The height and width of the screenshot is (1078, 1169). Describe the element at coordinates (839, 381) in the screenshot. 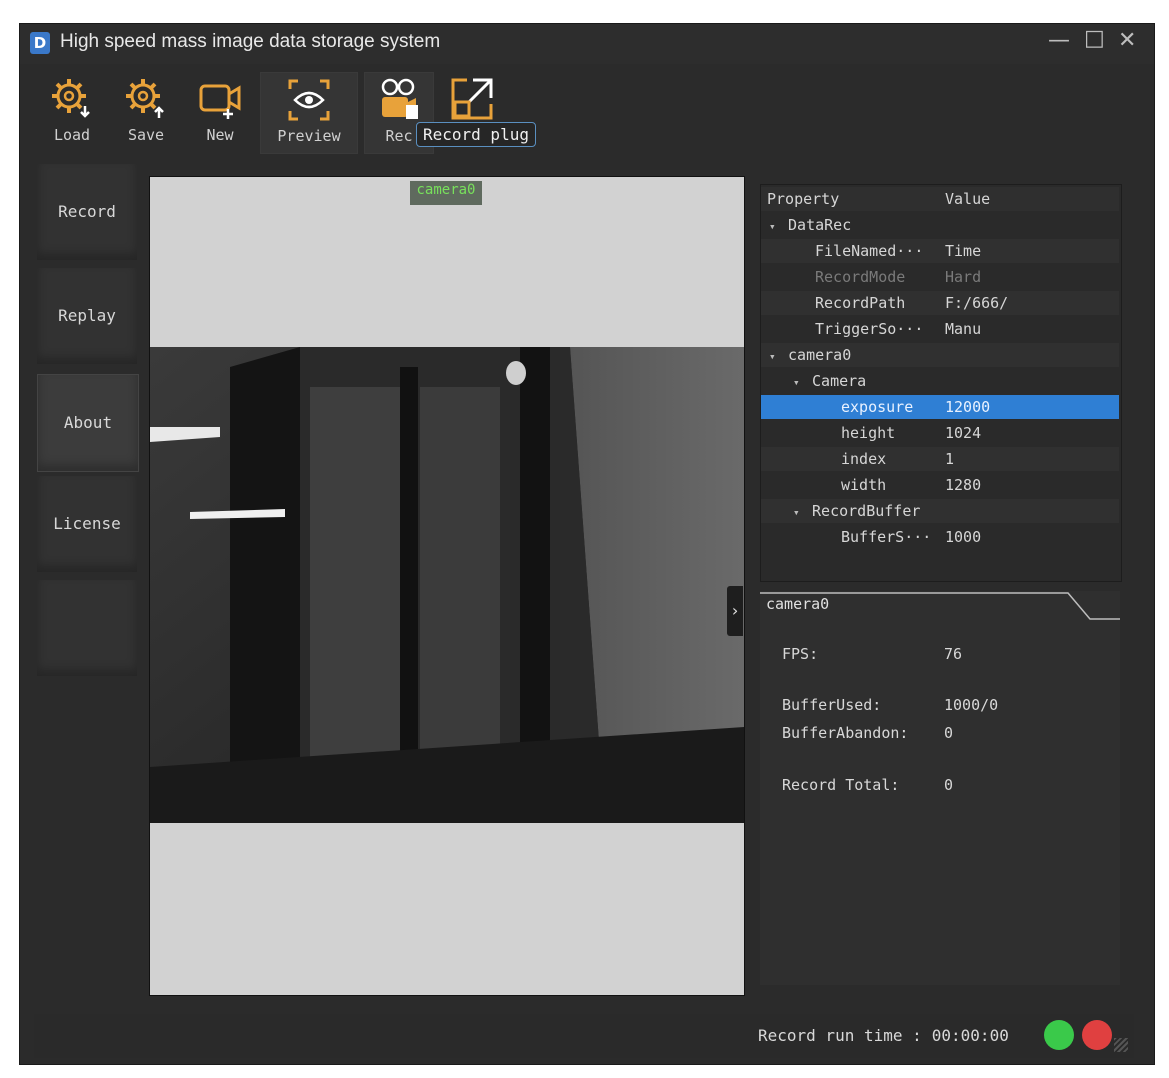

I see `property-key: Camera` at that location.